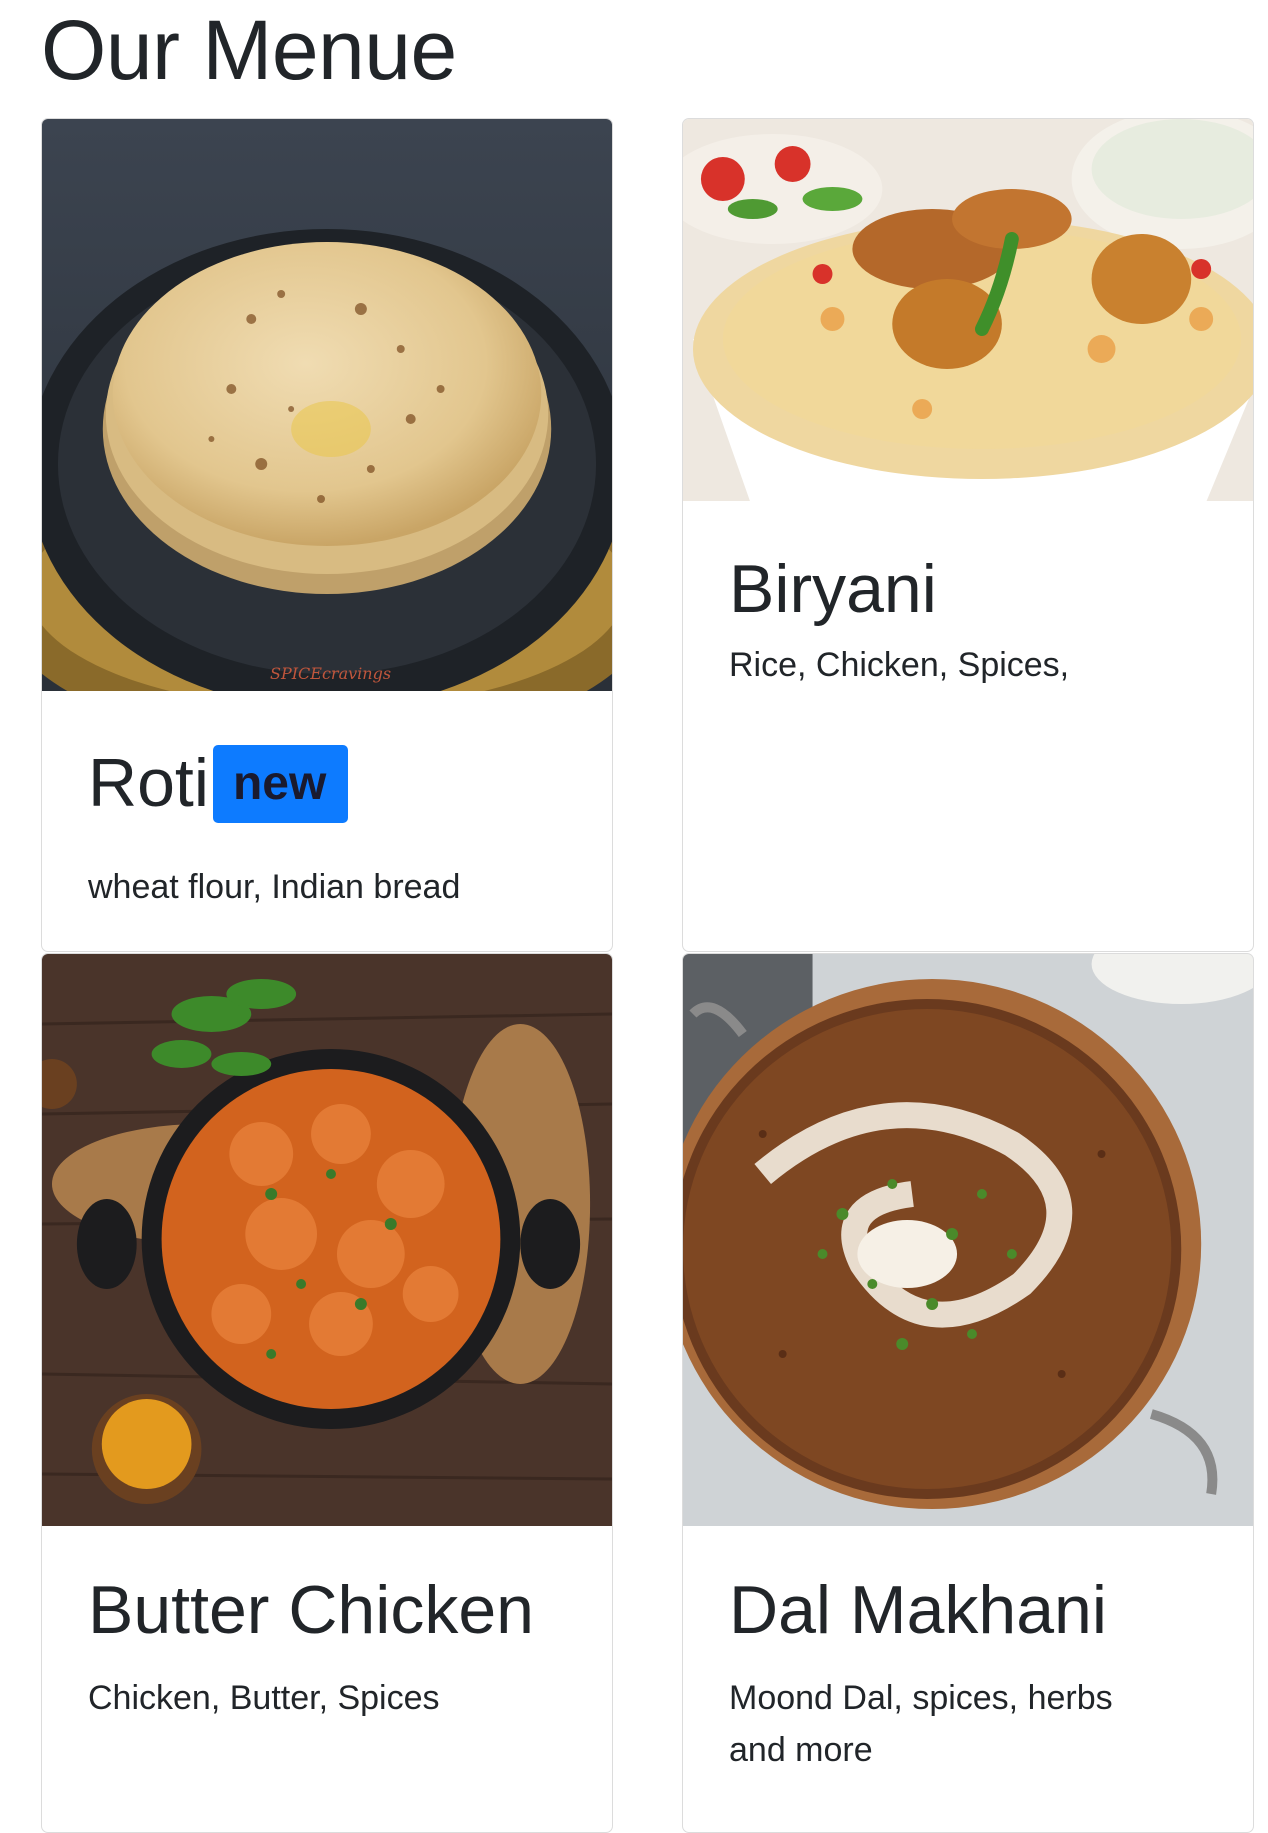 This screenshot has width=1268, height=1833. Describe the element at coordinates (311, 1610) in the screenshot. I see `butter-chicken-title: Butter Chicken` at that location.